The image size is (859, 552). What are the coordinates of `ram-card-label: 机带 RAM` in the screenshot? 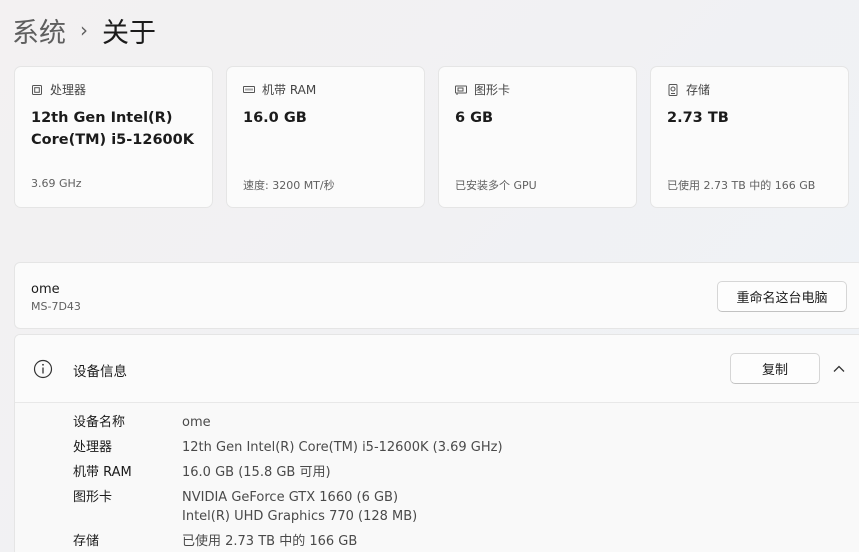 It's located at (289, 90).